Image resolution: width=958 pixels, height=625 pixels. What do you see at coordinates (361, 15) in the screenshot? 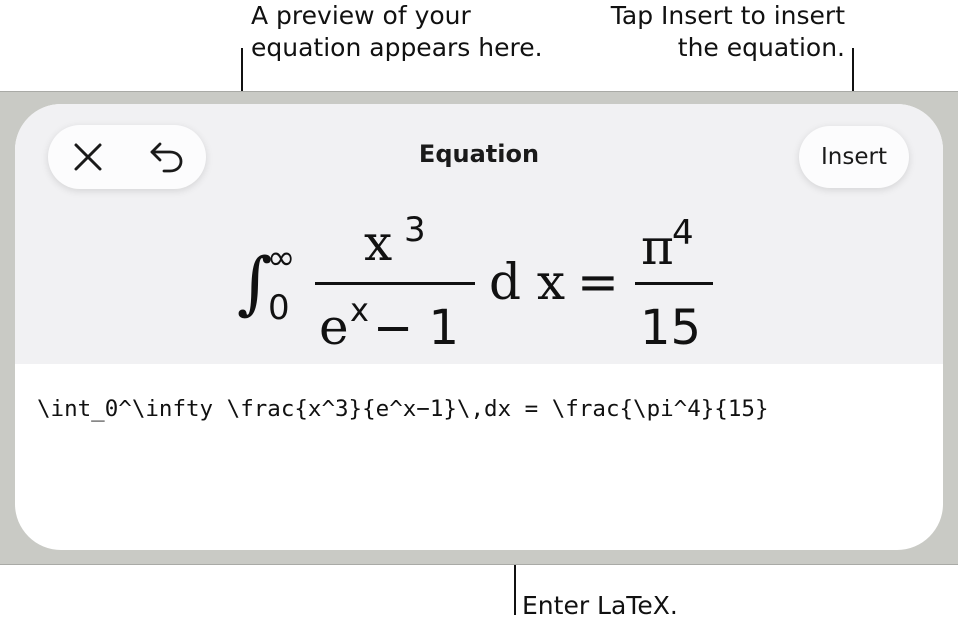
I see `preview-callout-line1: A preview of your` at bounding box center [361, 15].